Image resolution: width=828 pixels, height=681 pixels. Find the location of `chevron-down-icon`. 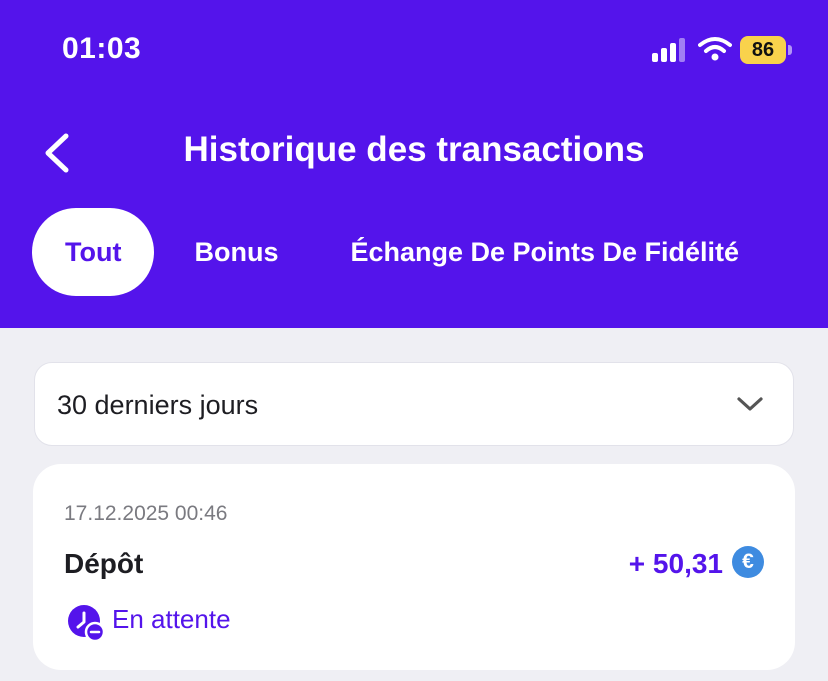

chevron-down-icon is located at coordinates (750, 404).